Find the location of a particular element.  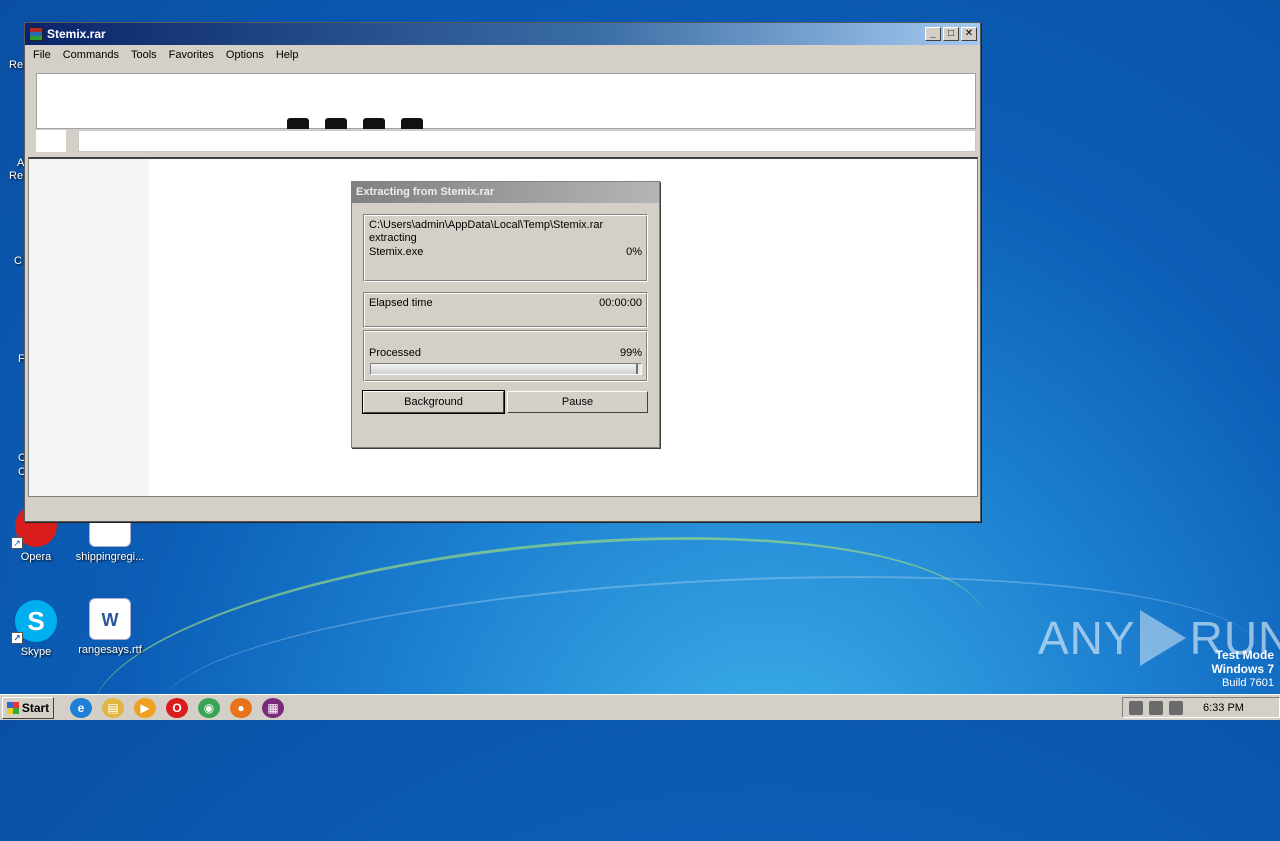

progress-fill is located at coordinates (505, 369).